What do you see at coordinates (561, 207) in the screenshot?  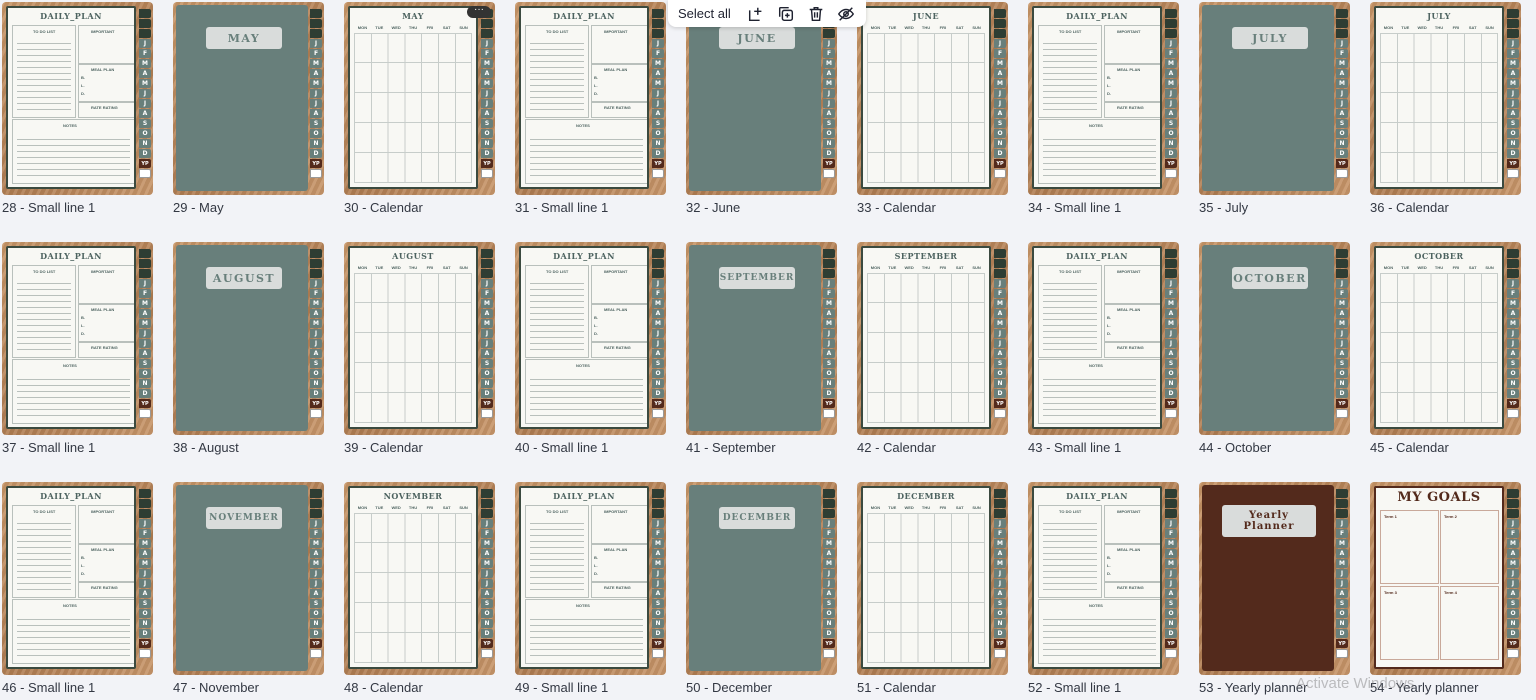 I see `page-caption: 31 - Small line 1` at bounding box center [561, 207].